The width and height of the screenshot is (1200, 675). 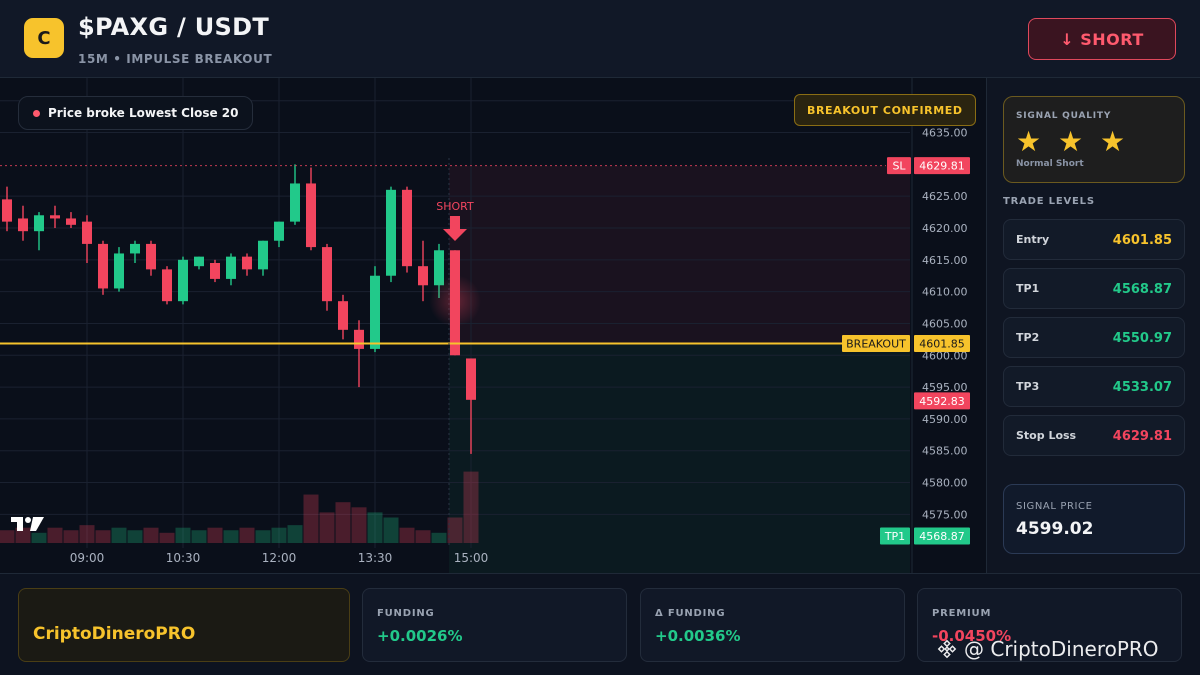 I want to click on funding-label: FUNDING, so click(x=406, y=613).